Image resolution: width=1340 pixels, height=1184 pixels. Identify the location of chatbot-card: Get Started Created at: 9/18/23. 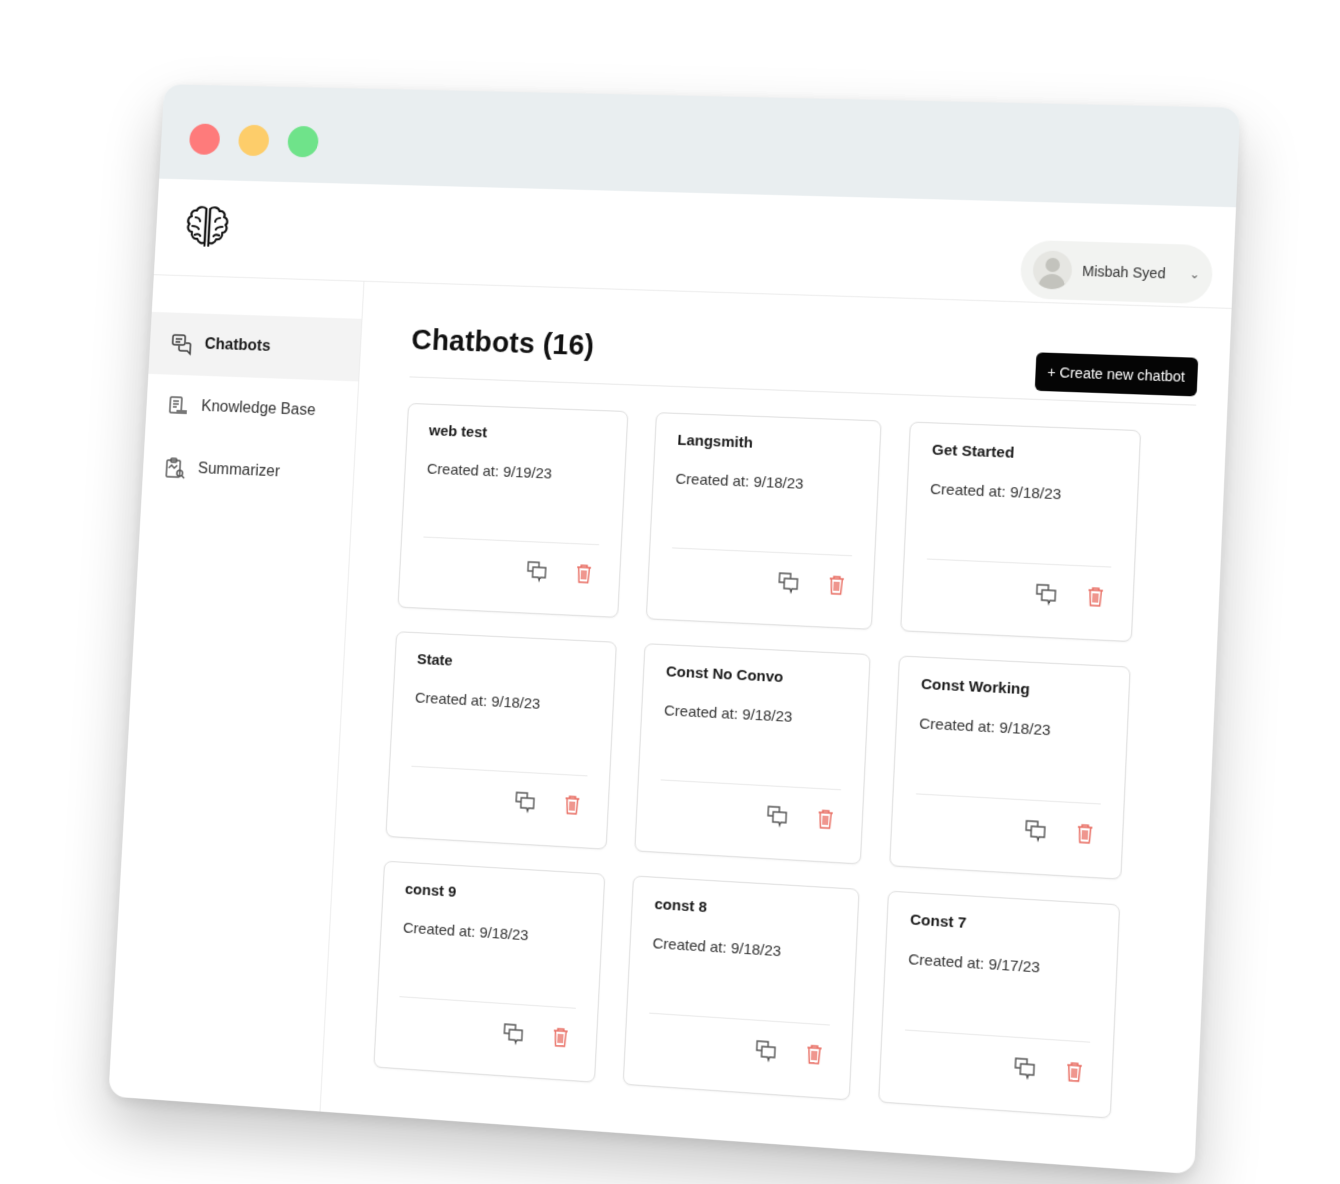
(1021, 532).